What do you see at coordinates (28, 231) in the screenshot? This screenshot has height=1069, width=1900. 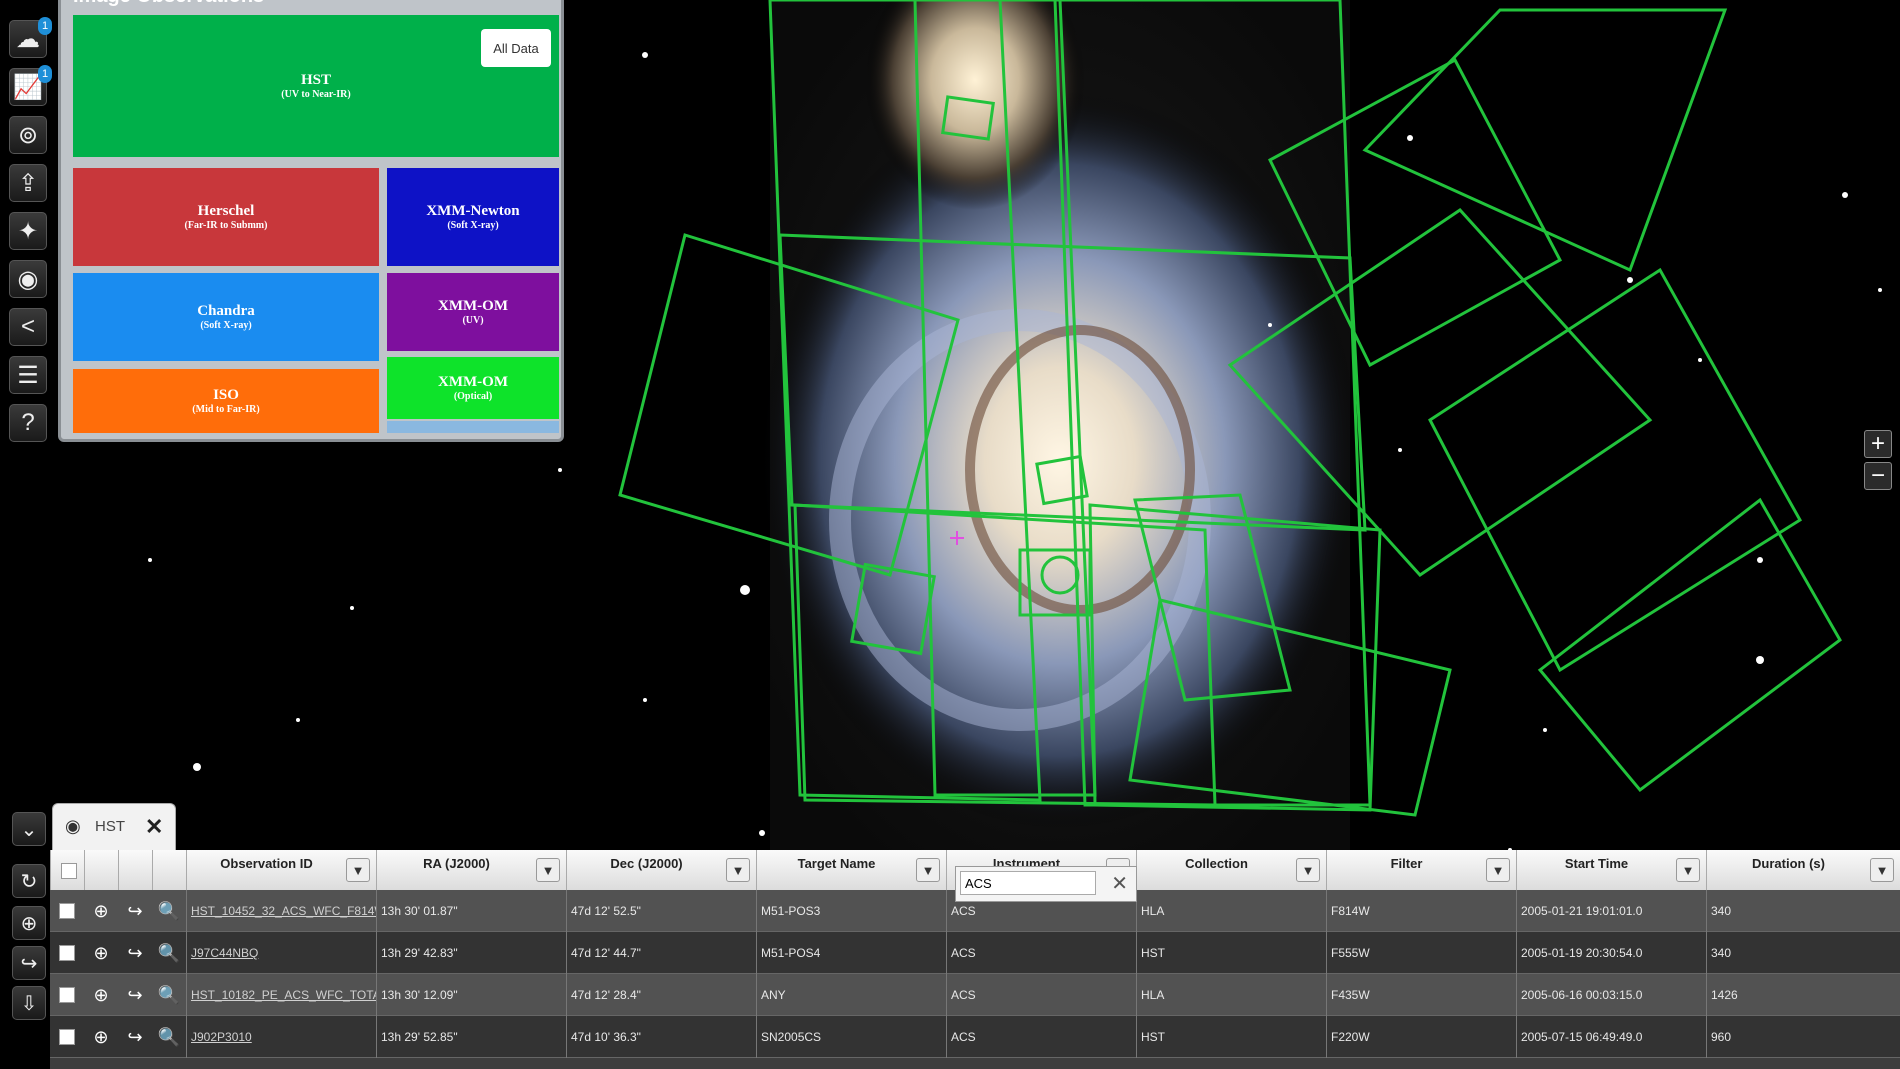 I see `telescope-icon: ✦` at bounding box center [28, 231].